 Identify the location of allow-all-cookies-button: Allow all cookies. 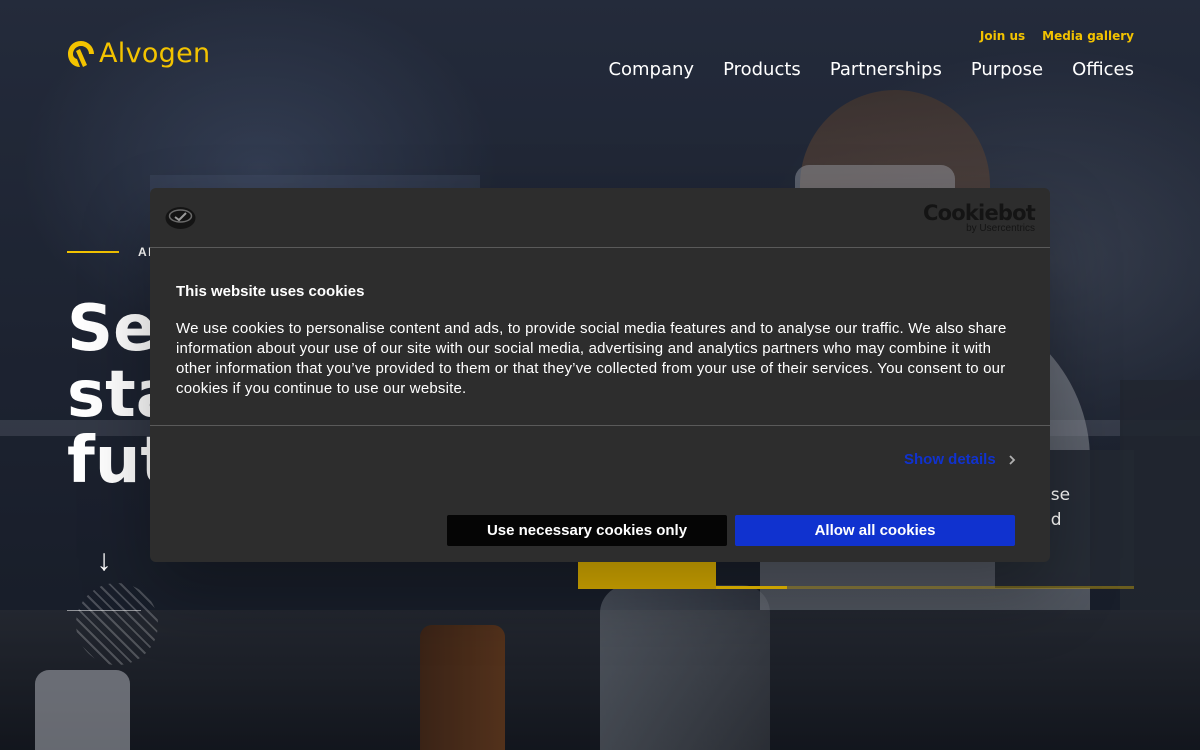
(875, 530).